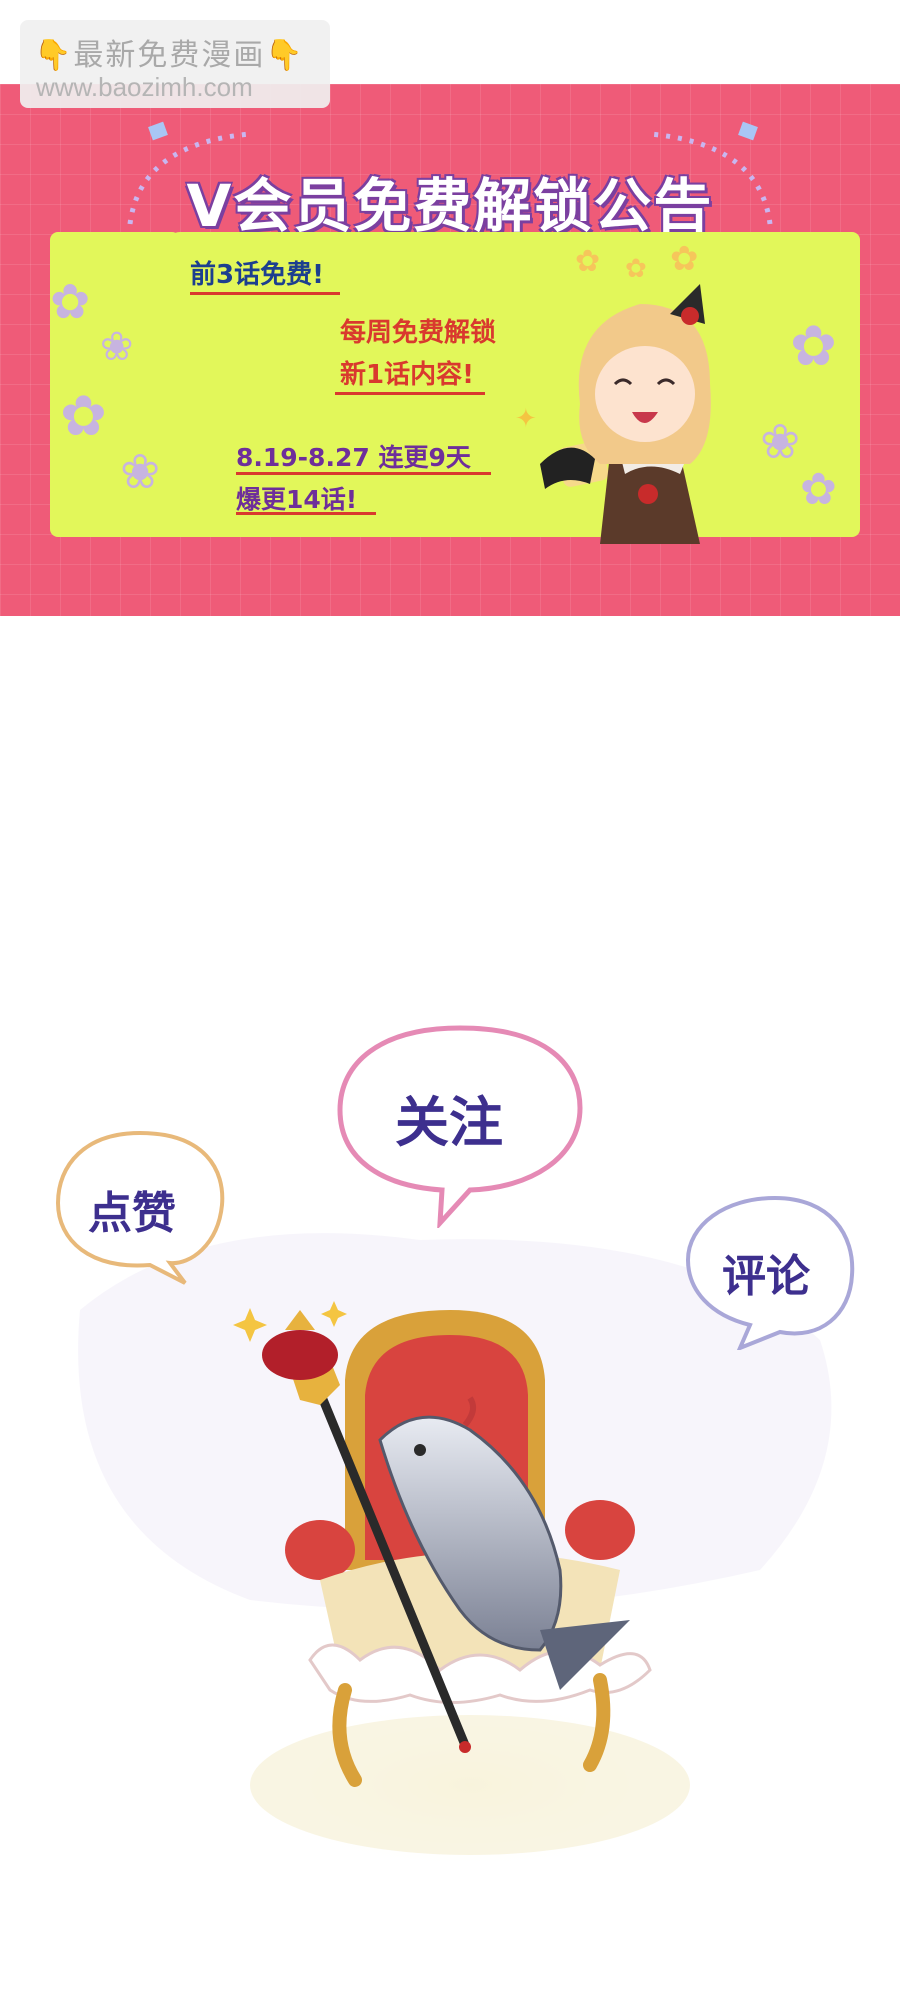  Describe the element at coordinates (257, 275) in the screenshot. I see `free-first-chapters: 前3话免费!` at that location.